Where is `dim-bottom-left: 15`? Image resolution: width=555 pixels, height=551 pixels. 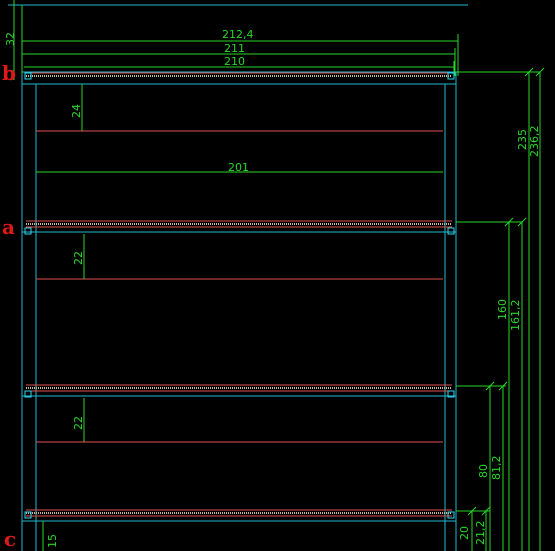 dim-bottom-left: 15 is located at coordinates (52, 541).